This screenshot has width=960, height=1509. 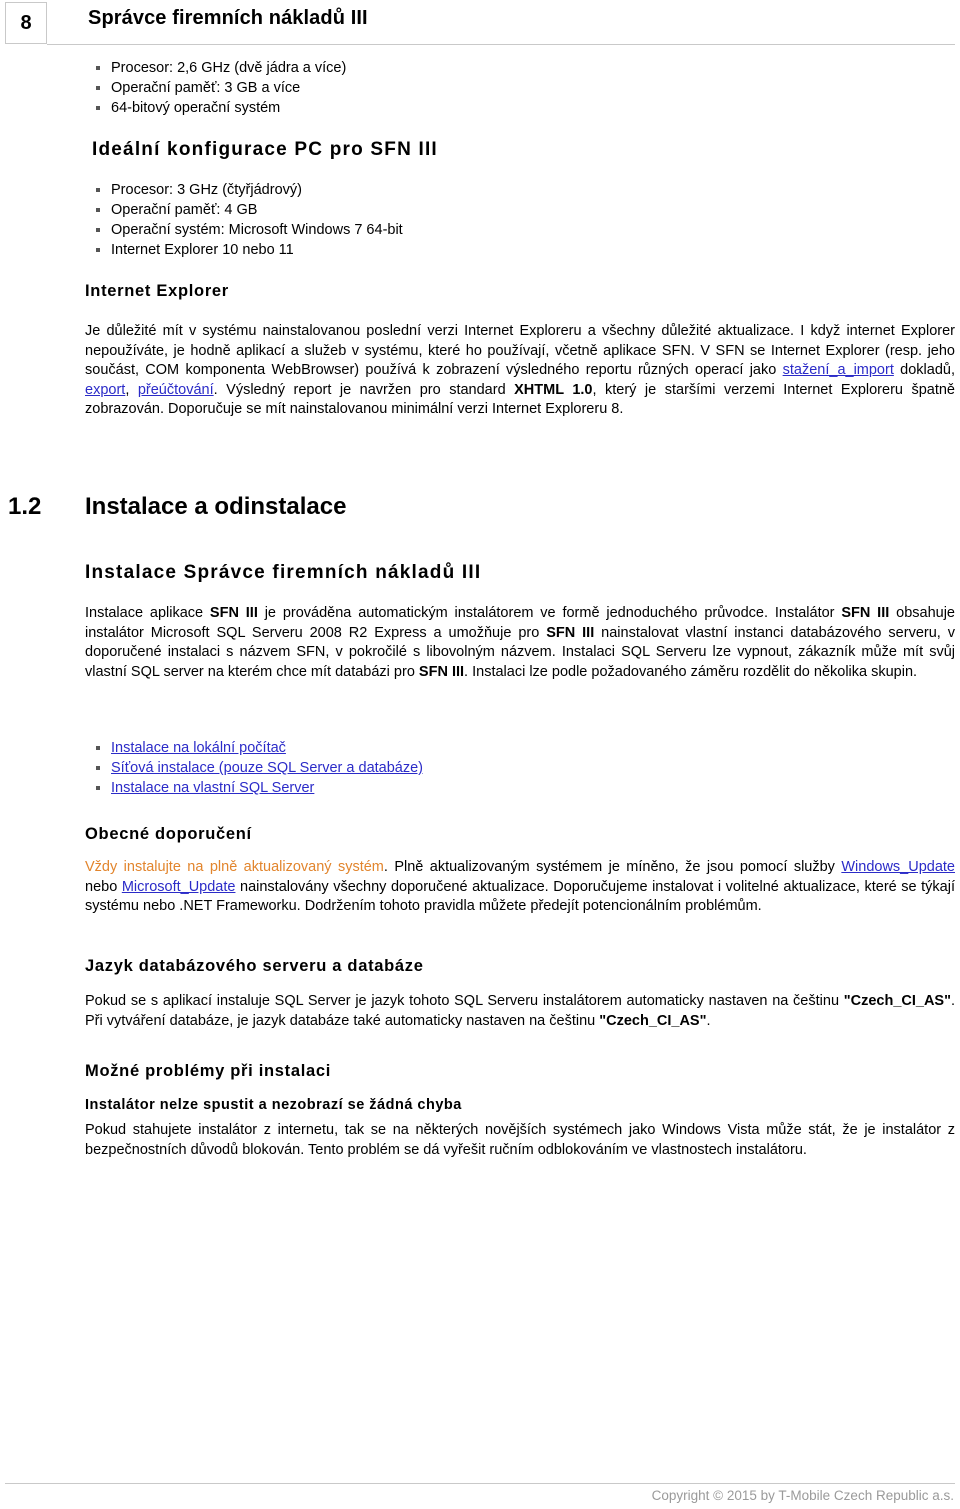 I want to click on link-instalace-lokalni-pocitac: Instalace na lokální počítač, so click(x=198, y=748).